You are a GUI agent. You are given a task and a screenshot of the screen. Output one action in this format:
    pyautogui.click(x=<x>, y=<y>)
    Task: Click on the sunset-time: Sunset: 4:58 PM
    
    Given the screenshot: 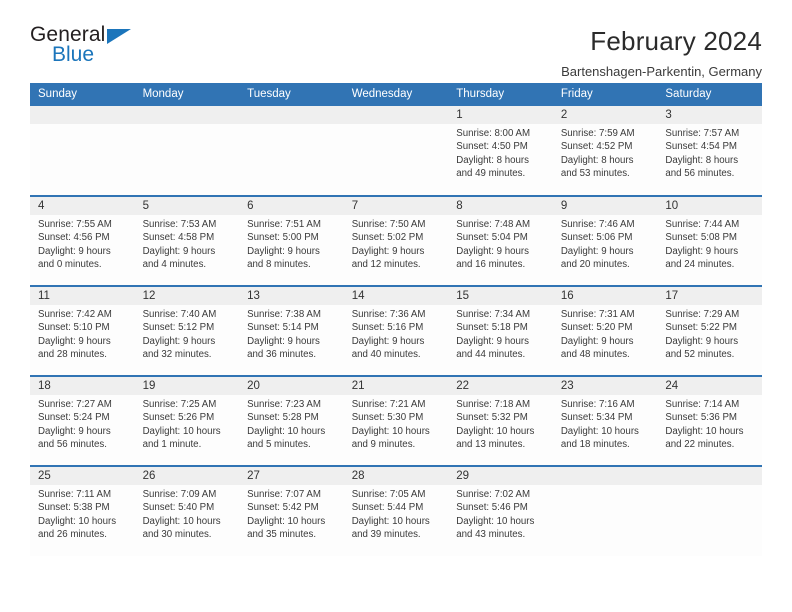 What is the action you would take?
    pyautogui.click(x=178, y=238)
    